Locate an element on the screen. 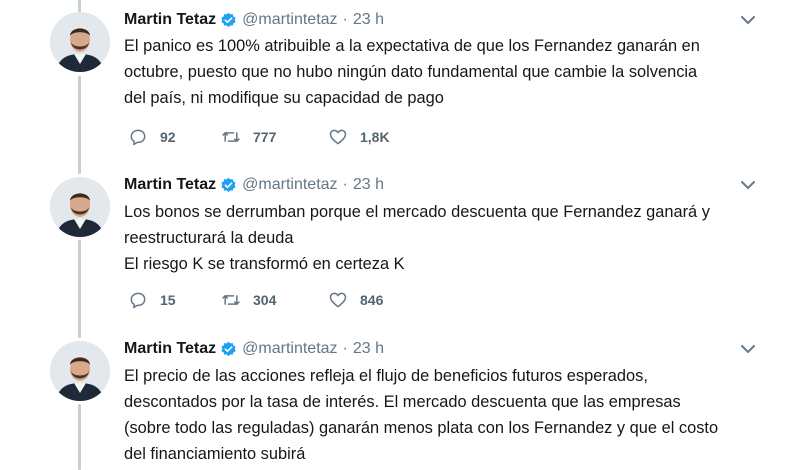 This screenshot has width=800, height=470. retweet-count: 304 is located at coordinates (265, 300).